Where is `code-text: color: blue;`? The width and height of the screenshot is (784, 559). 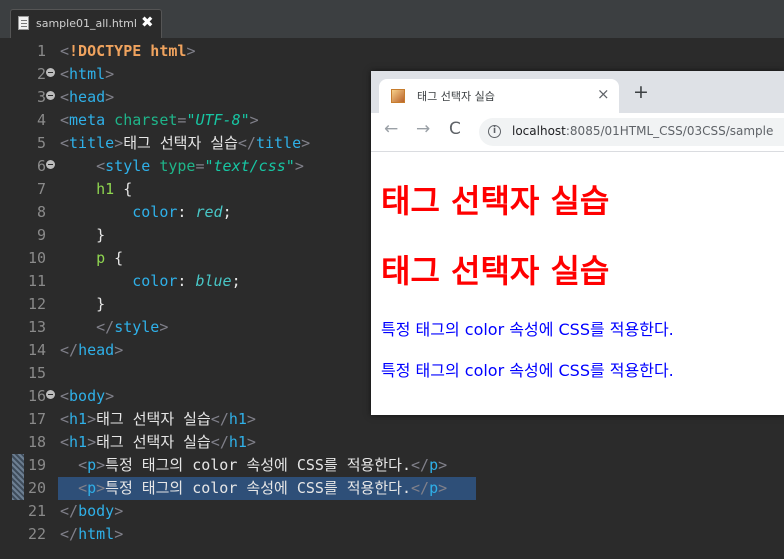 code-text: color: blue; is located at coordinates (186, 281).